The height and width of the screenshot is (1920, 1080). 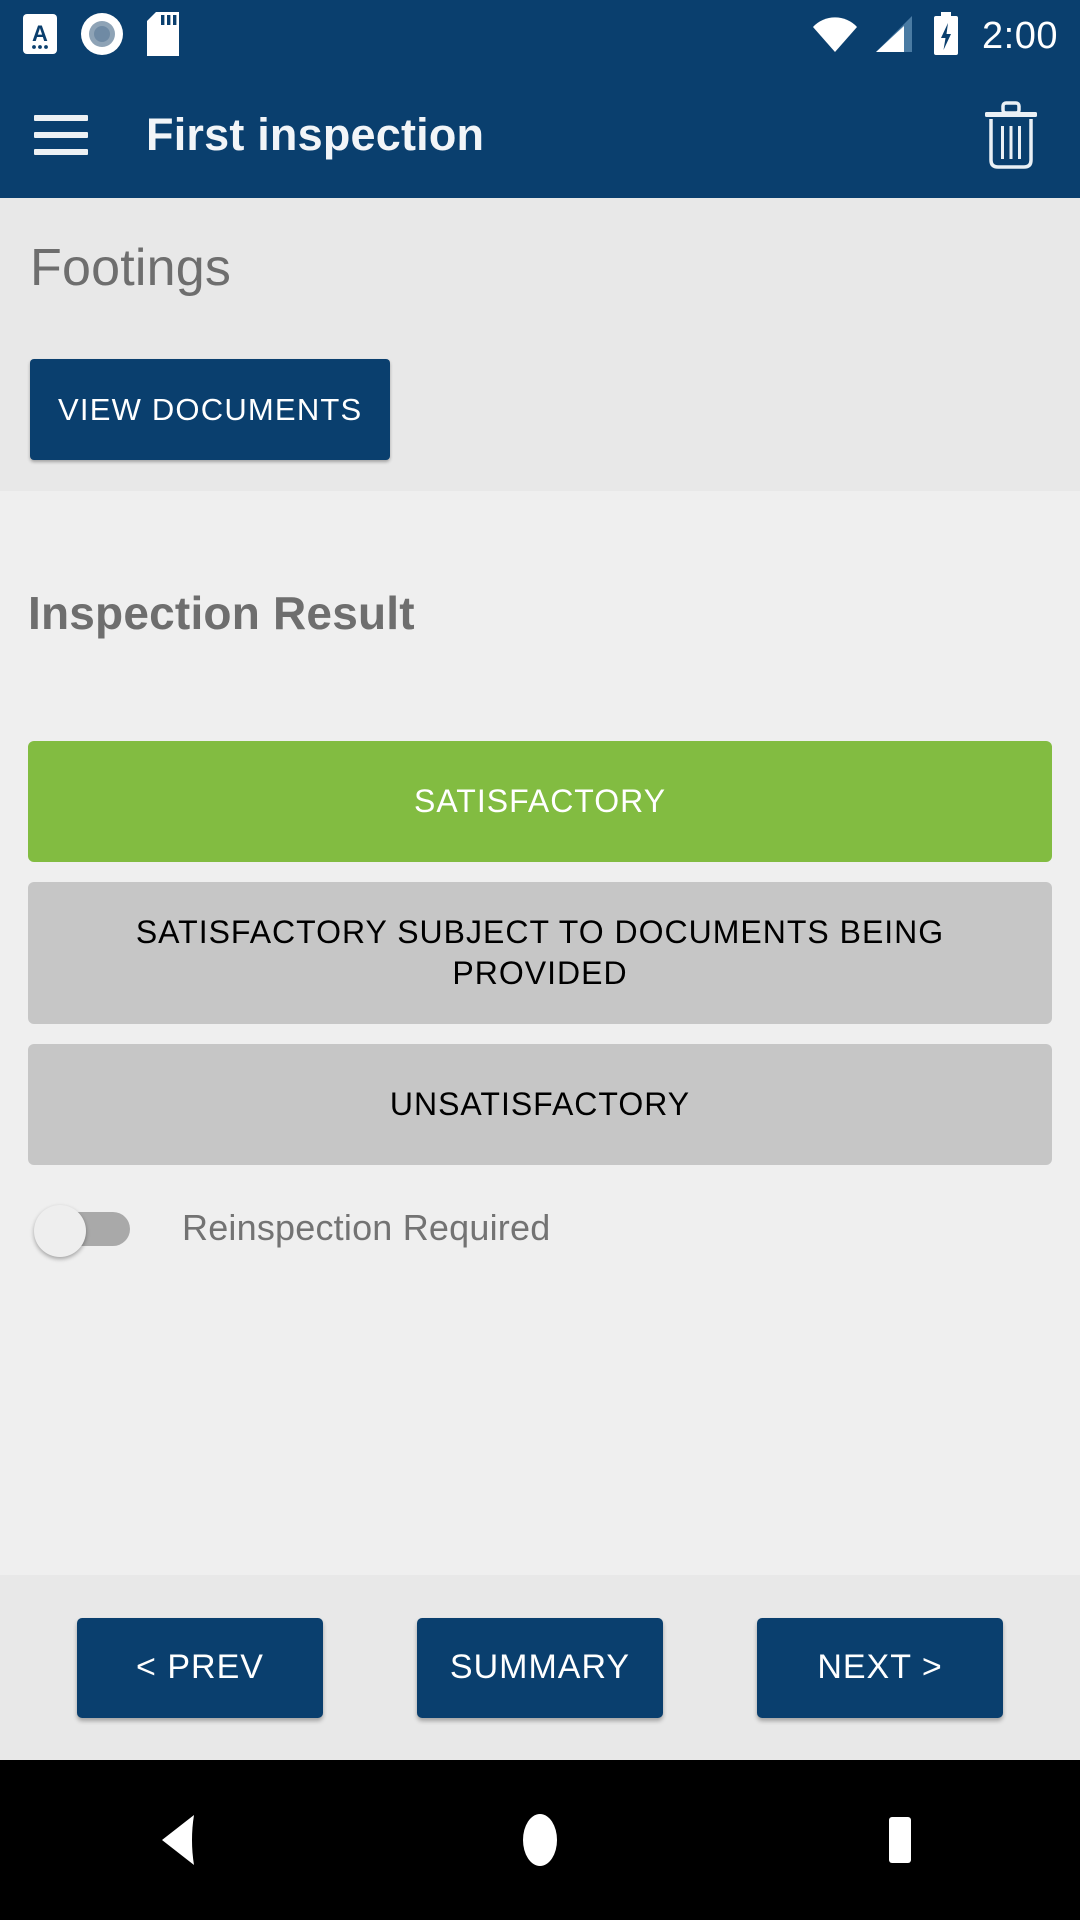 I want to click on recents-square-icon, so click(x=900, y=1840).